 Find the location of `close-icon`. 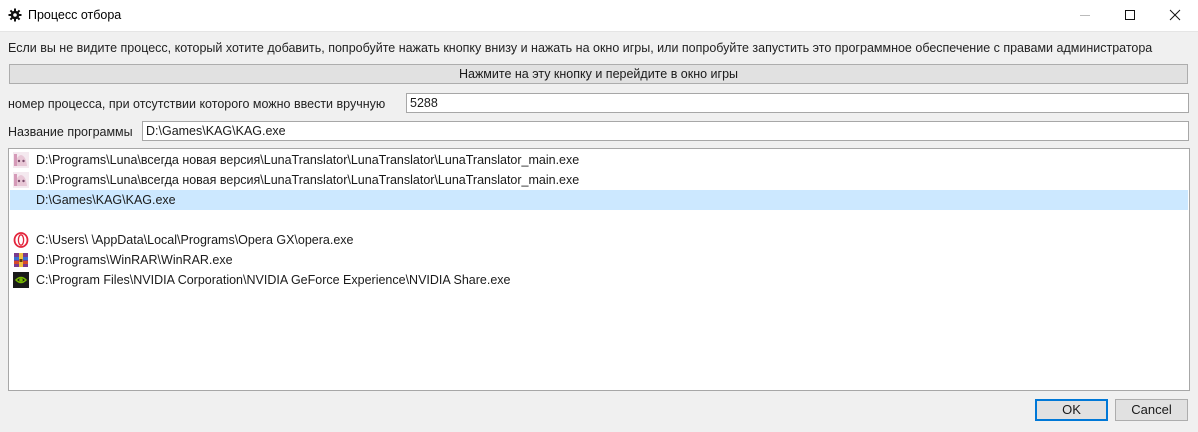

close-icon is located at coordinates (1175, 15).